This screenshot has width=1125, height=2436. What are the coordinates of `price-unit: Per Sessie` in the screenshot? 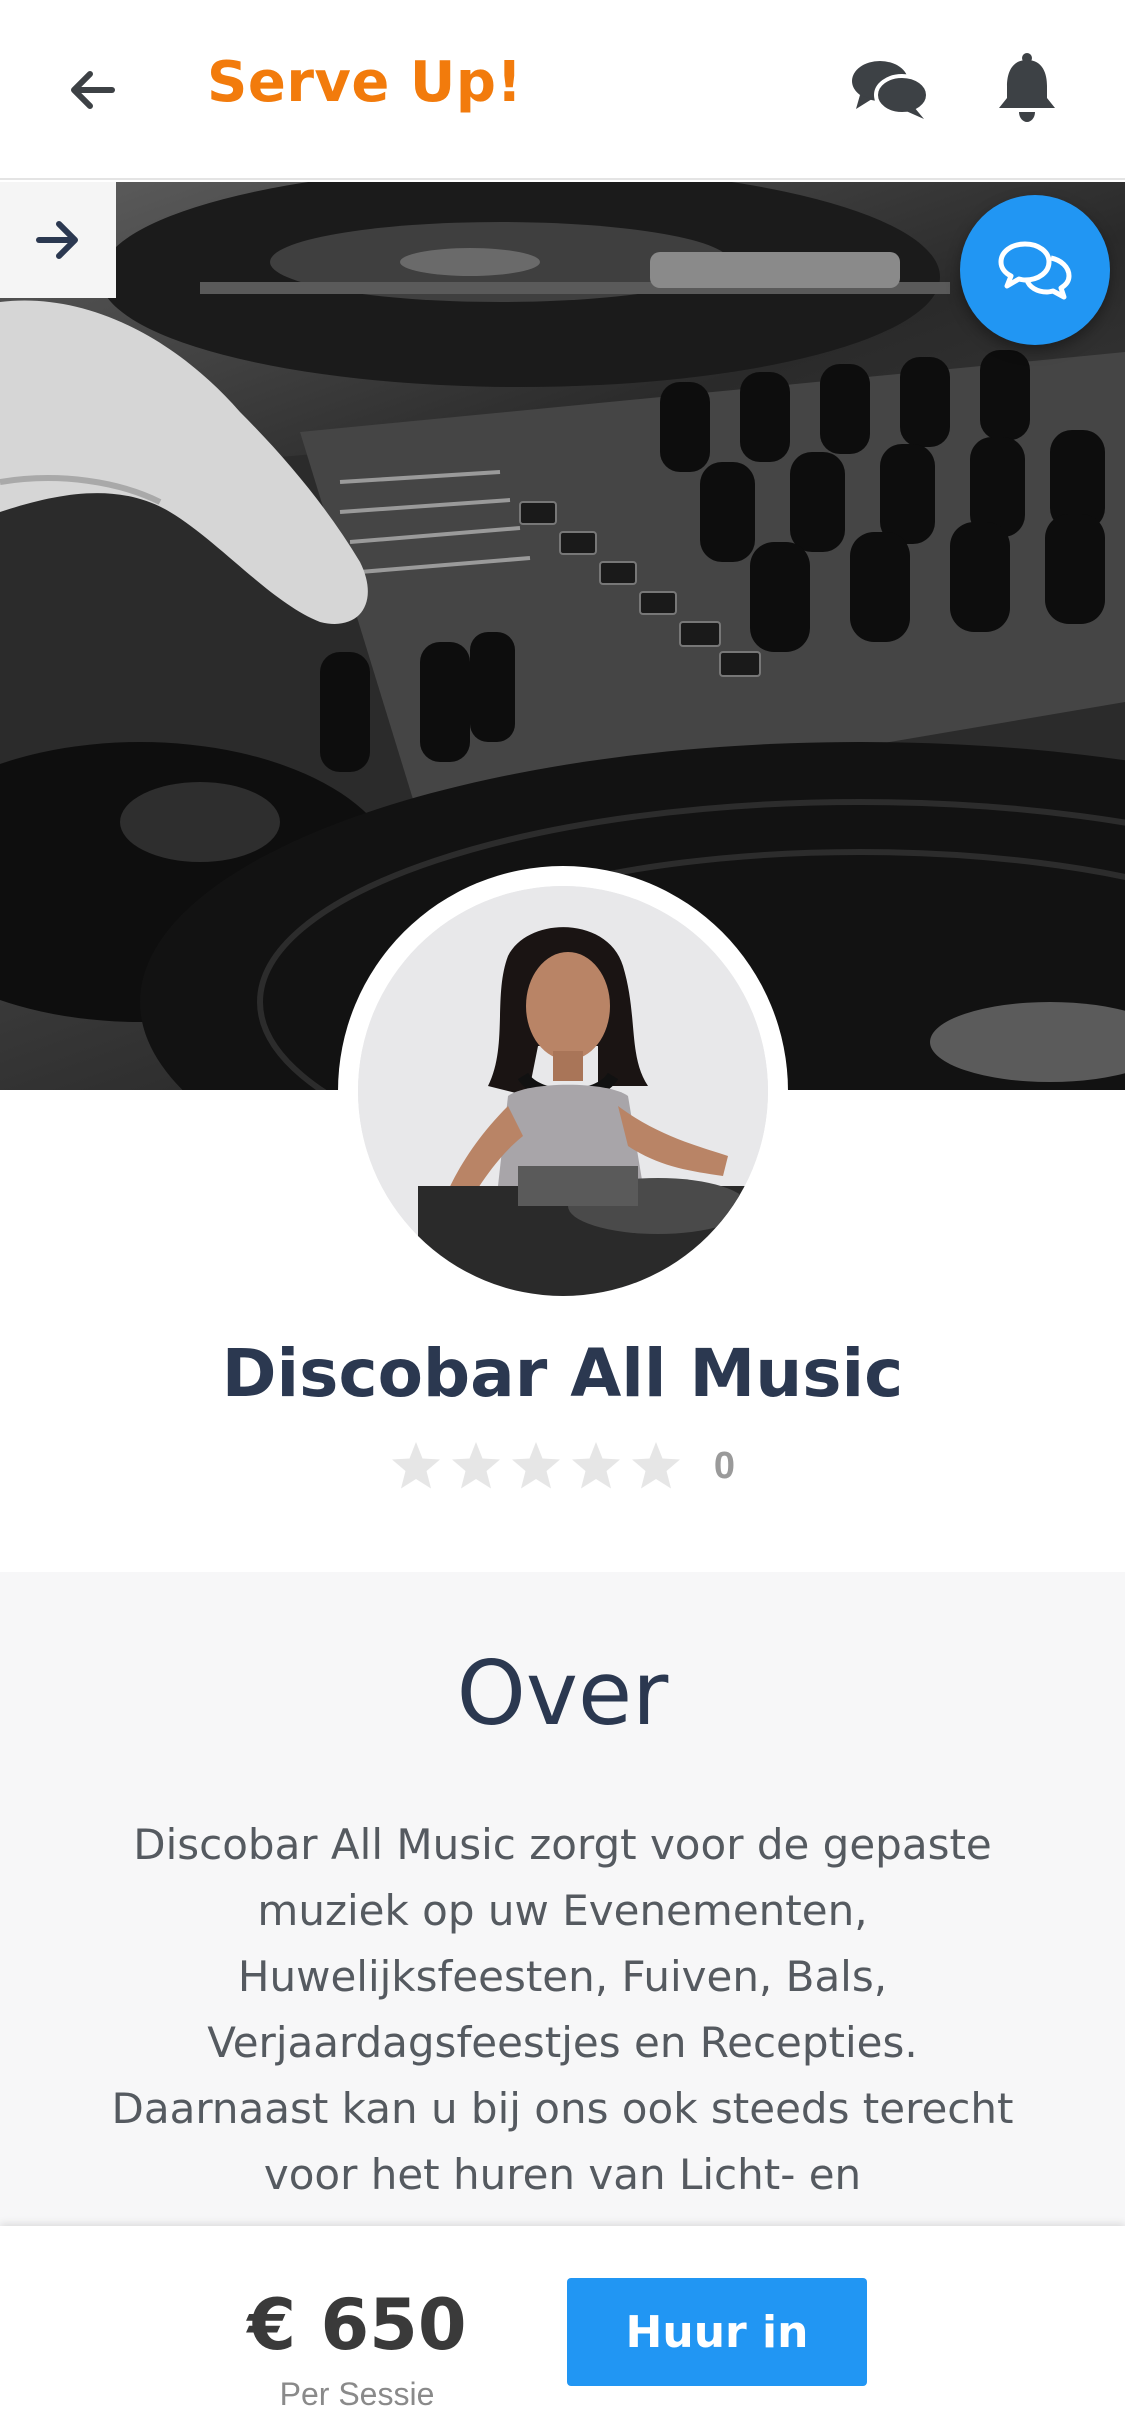 It's located at (357, 2394).